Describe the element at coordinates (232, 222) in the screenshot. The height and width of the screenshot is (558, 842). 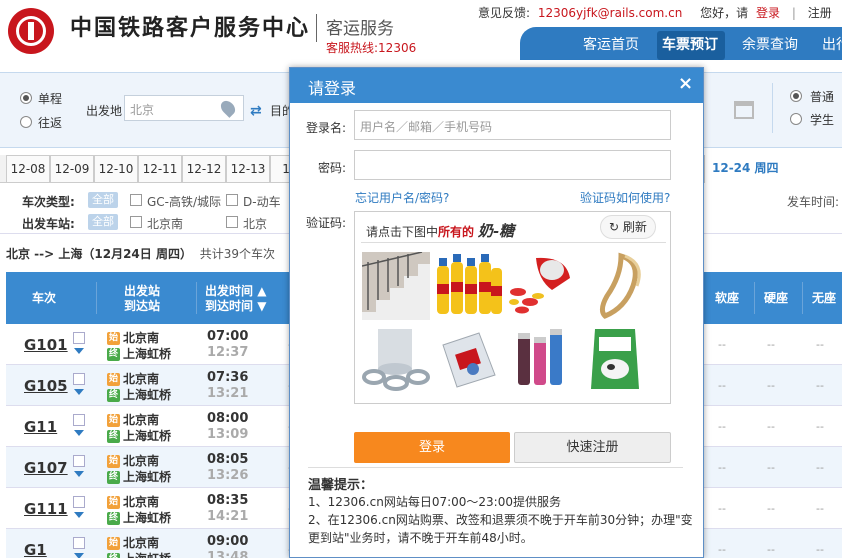
I see `station-bj-checkbox` at that location.